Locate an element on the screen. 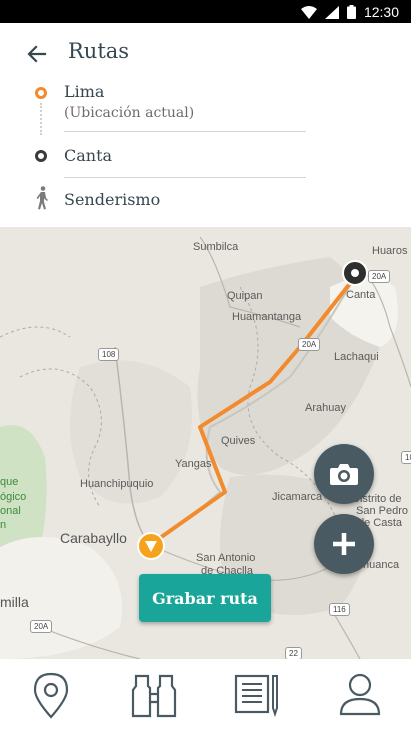  journal-icon is located at coordinates (256, 696).